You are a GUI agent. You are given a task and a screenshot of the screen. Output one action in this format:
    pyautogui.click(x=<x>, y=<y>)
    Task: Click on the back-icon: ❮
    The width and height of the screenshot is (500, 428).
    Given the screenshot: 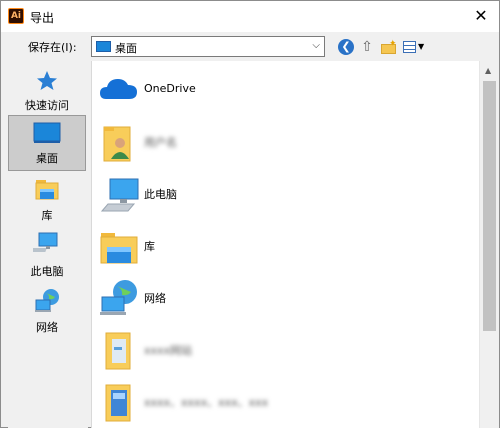 What is the action you would take?
    pyautogui.click(x=346, y=47)
    